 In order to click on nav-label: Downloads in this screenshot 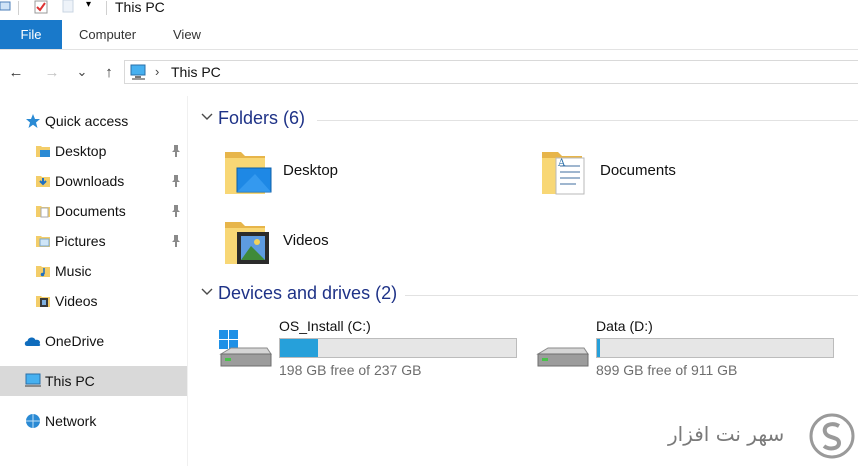, I will do `click(90, 181)`.